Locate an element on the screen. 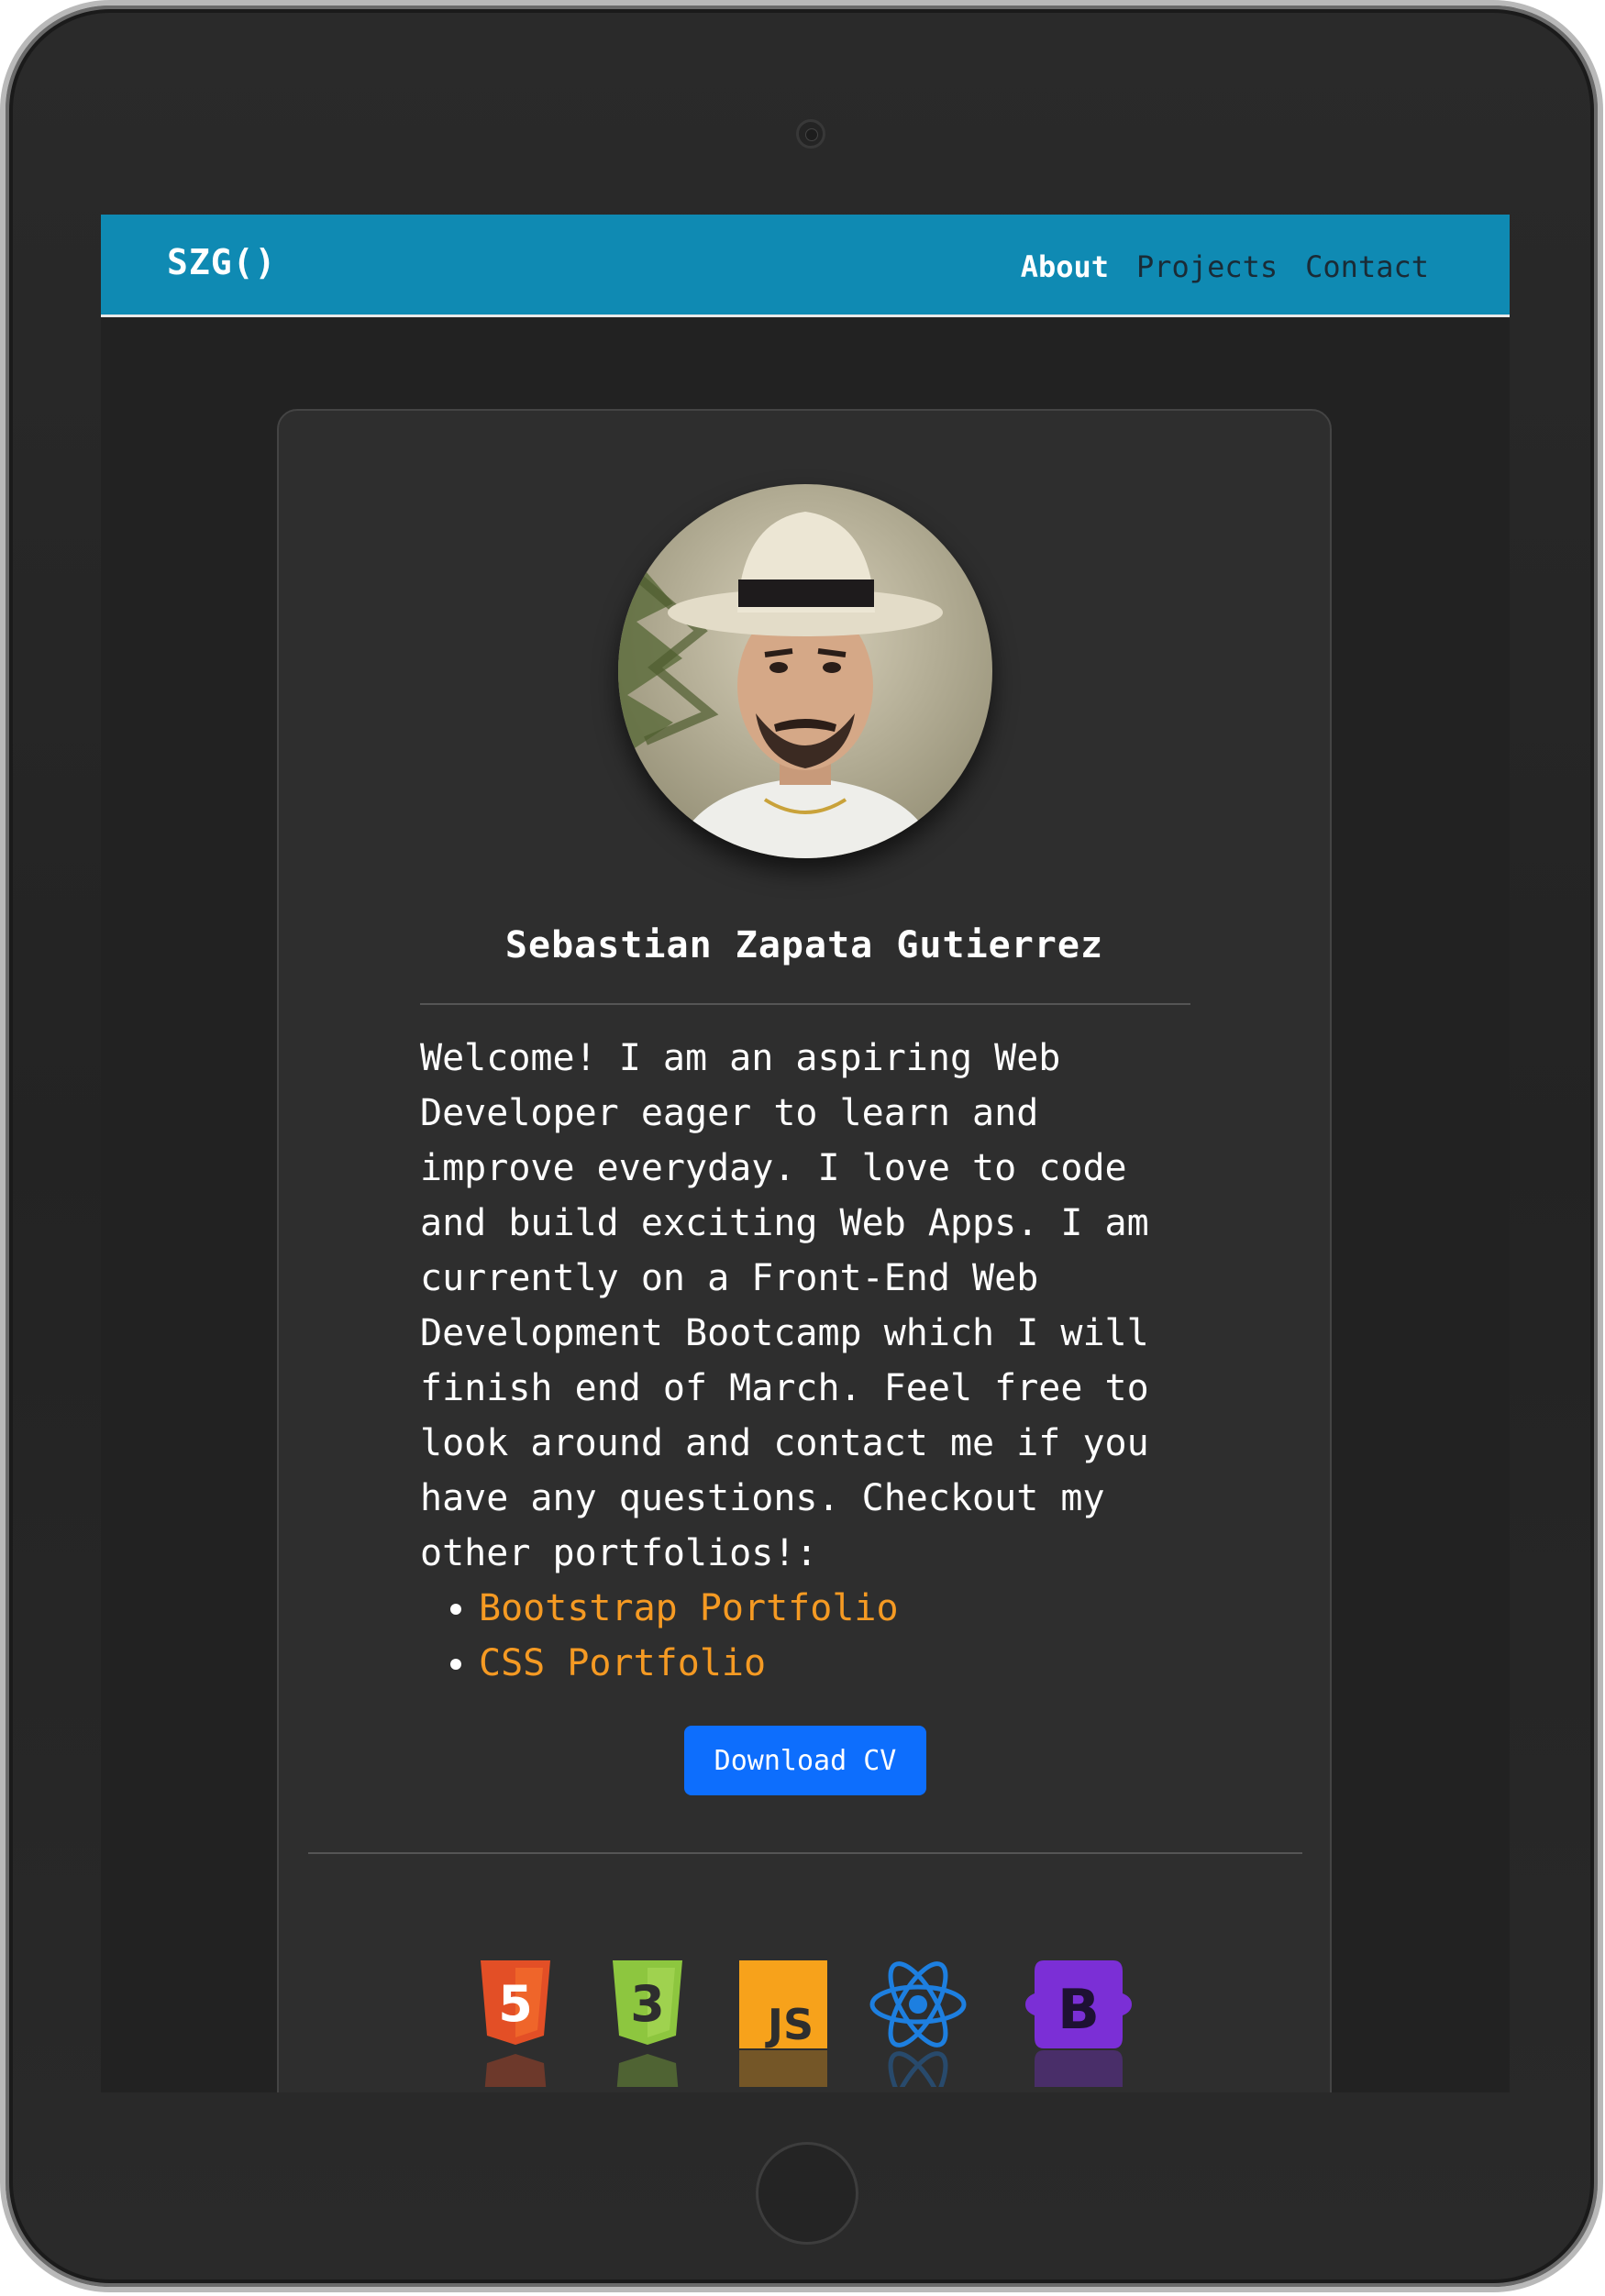 The height and width of the screenshot is (2296, 1605). nav-links: About Projects Contact is located at coordinates (1225, 266).